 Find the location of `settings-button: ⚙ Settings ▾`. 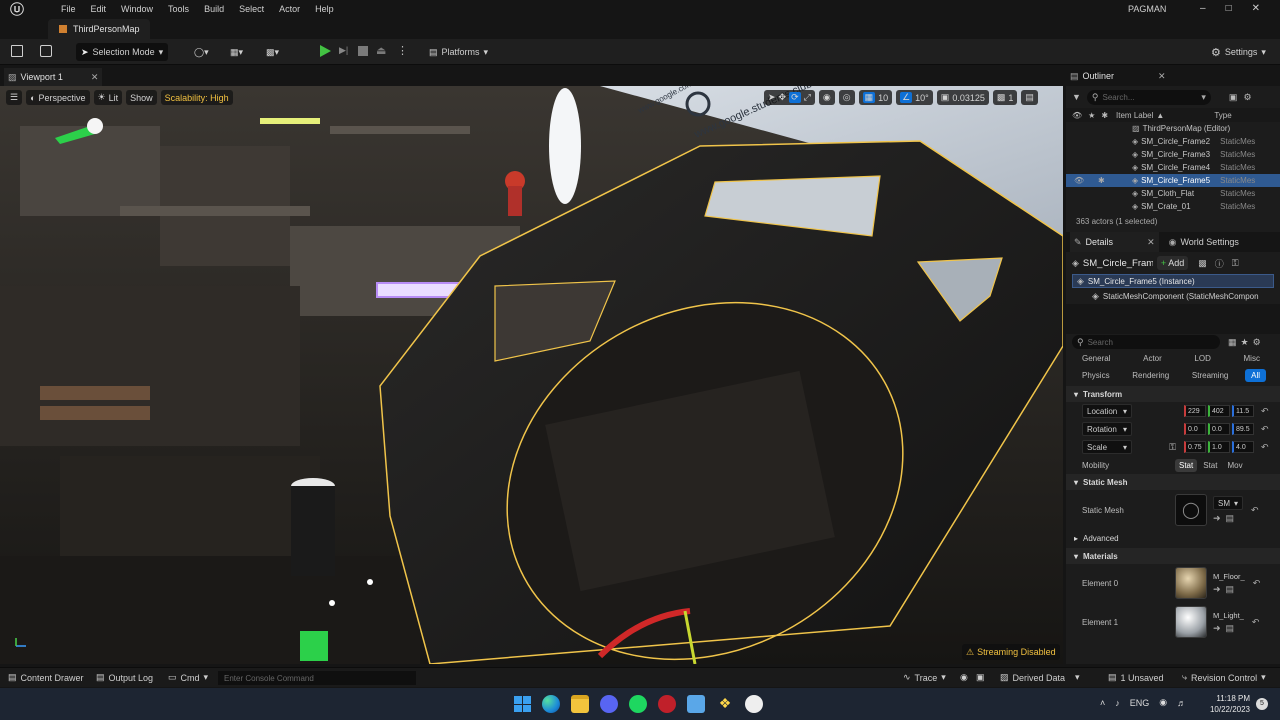

settings-button: ⚙ Settings ▾ is located at coordinates (1238, 52).